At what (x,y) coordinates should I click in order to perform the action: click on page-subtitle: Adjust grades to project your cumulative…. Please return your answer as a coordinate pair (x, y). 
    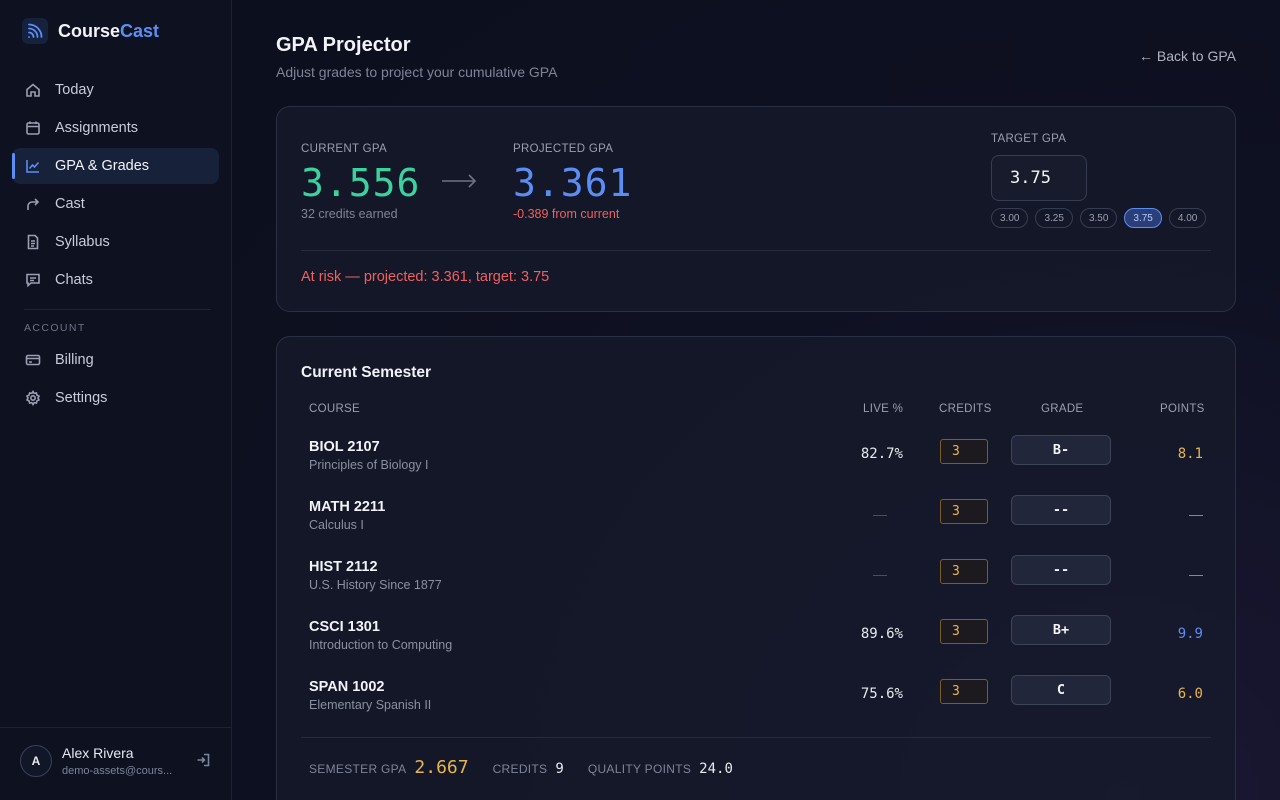
    Looking at the image, I should click on (417, 72).